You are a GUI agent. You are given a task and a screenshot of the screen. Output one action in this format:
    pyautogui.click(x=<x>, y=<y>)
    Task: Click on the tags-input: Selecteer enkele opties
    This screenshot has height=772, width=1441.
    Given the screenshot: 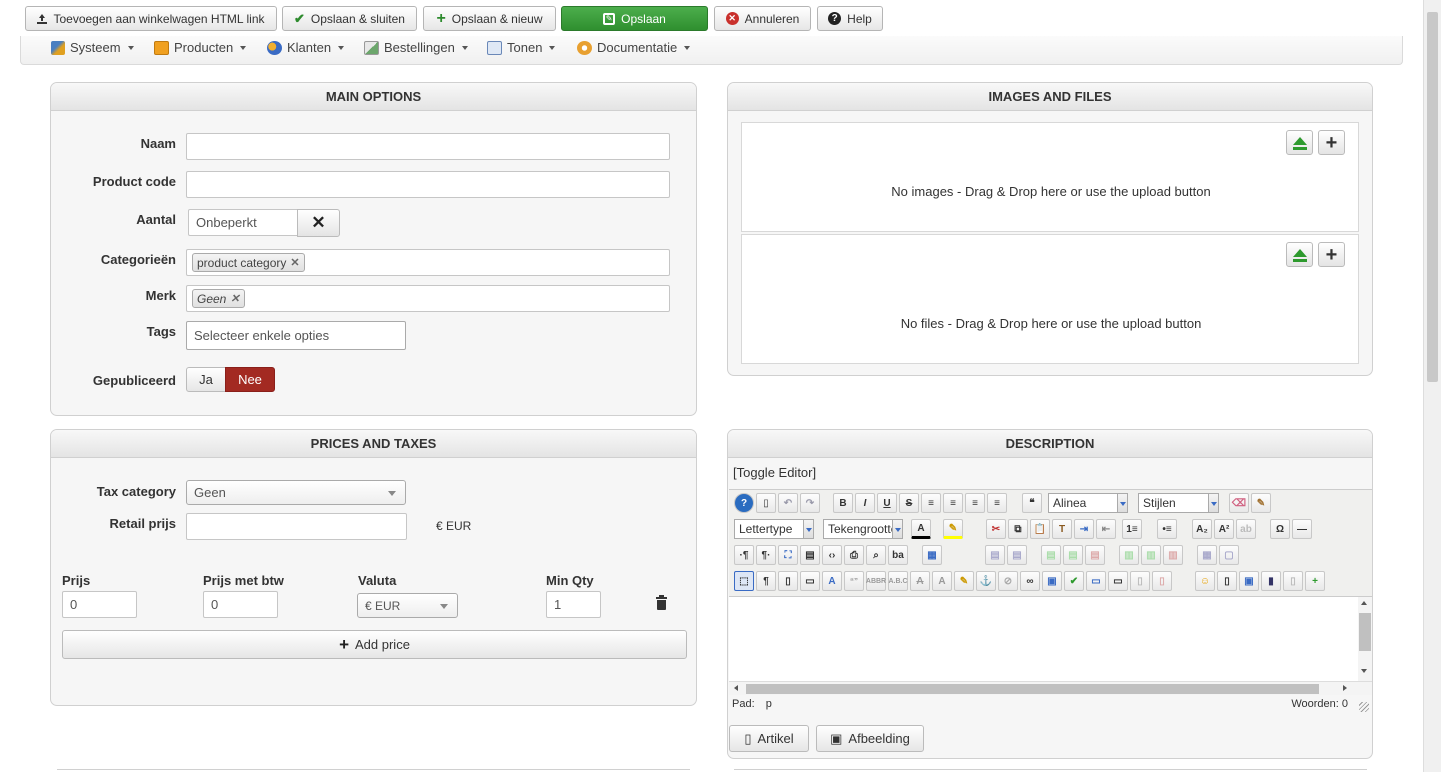 What is the action you would take?
    pyautogui.click(x=296, y=335)
    